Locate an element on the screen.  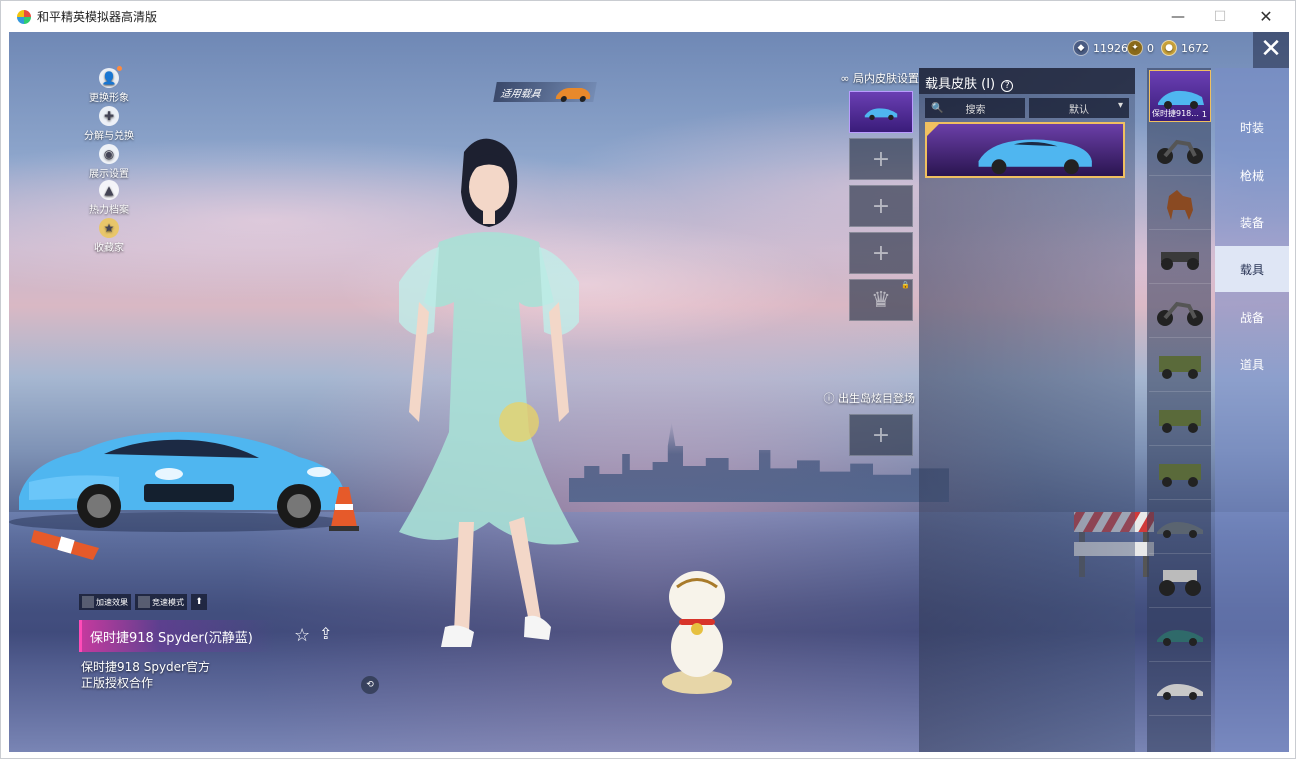
close-panel-button: ✕ is located at coordinates (1271, 50).